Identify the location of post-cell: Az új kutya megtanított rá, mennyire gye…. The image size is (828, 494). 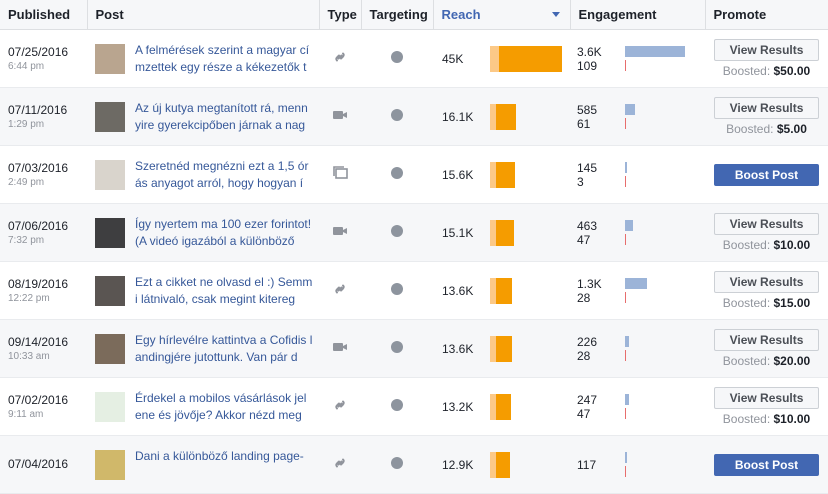
(203, 116).